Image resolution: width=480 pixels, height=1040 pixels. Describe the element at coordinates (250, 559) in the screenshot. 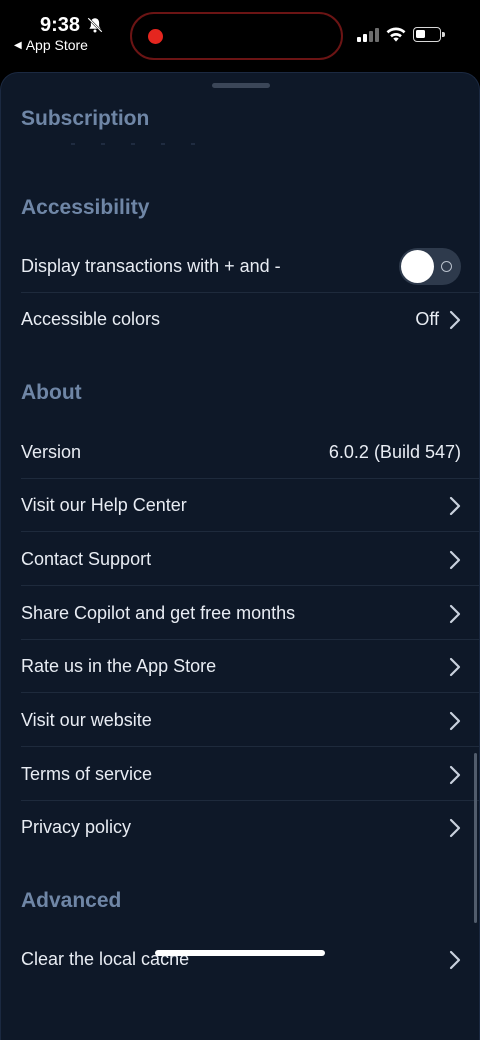

I see `row-contact-support: Contact Support` at that location.